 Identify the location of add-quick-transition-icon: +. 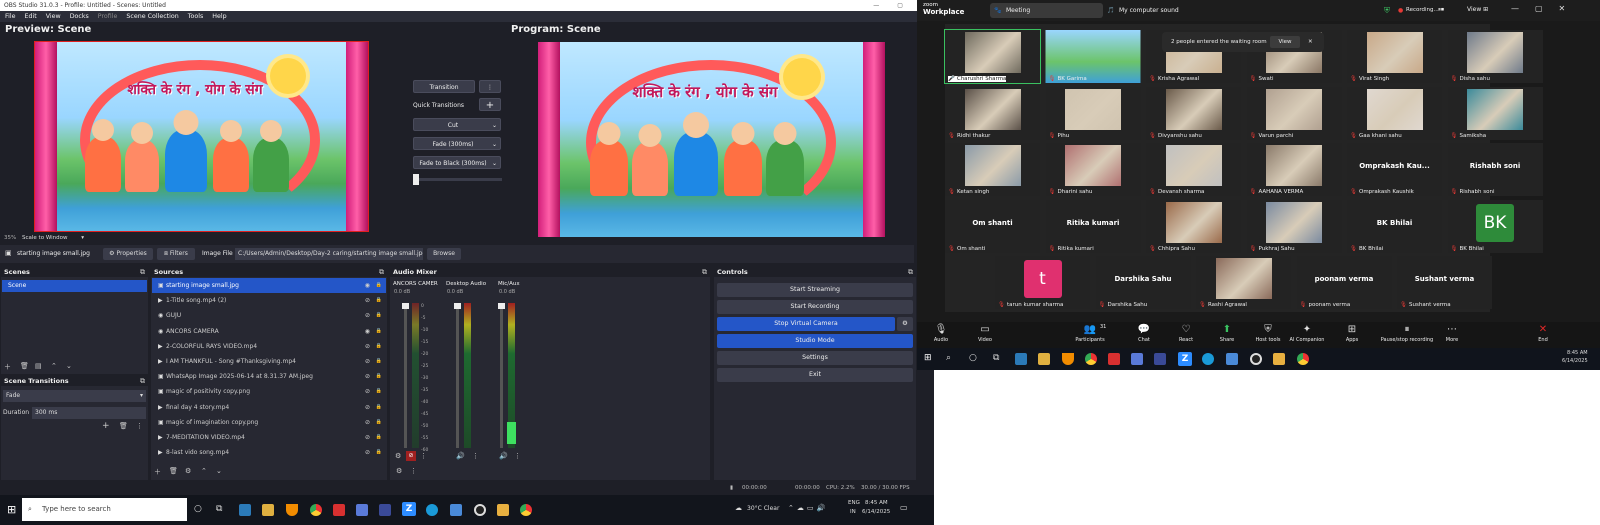
(490, 104).